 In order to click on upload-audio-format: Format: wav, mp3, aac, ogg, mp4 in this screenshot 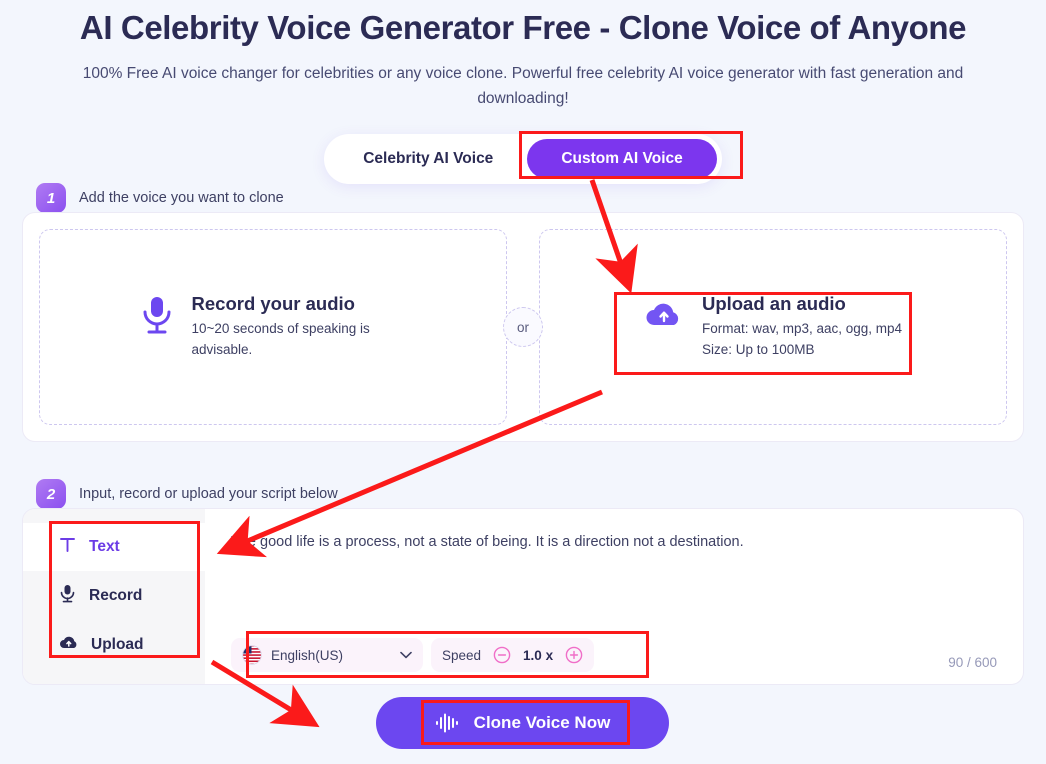, I will do `click(802, 329)`.